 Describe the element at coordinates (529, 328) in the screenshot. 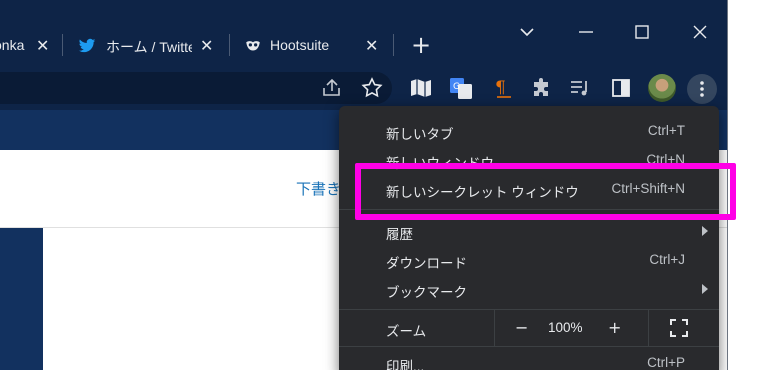

I see `zoom-row: ズーム − 100% +` at that location.